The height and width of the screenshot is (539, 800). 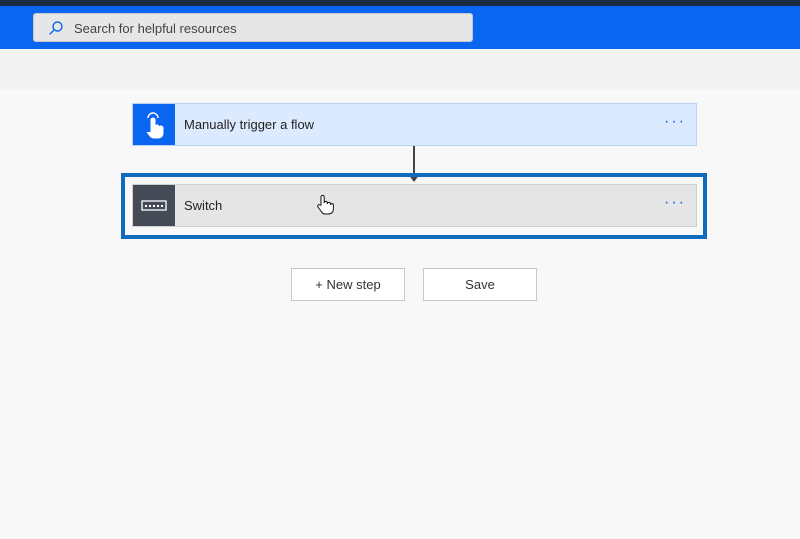 What do you see at coordinates (325, 204) in the screenshot?
I see `hand-cursor-icon` at bounding box center [325, 204].